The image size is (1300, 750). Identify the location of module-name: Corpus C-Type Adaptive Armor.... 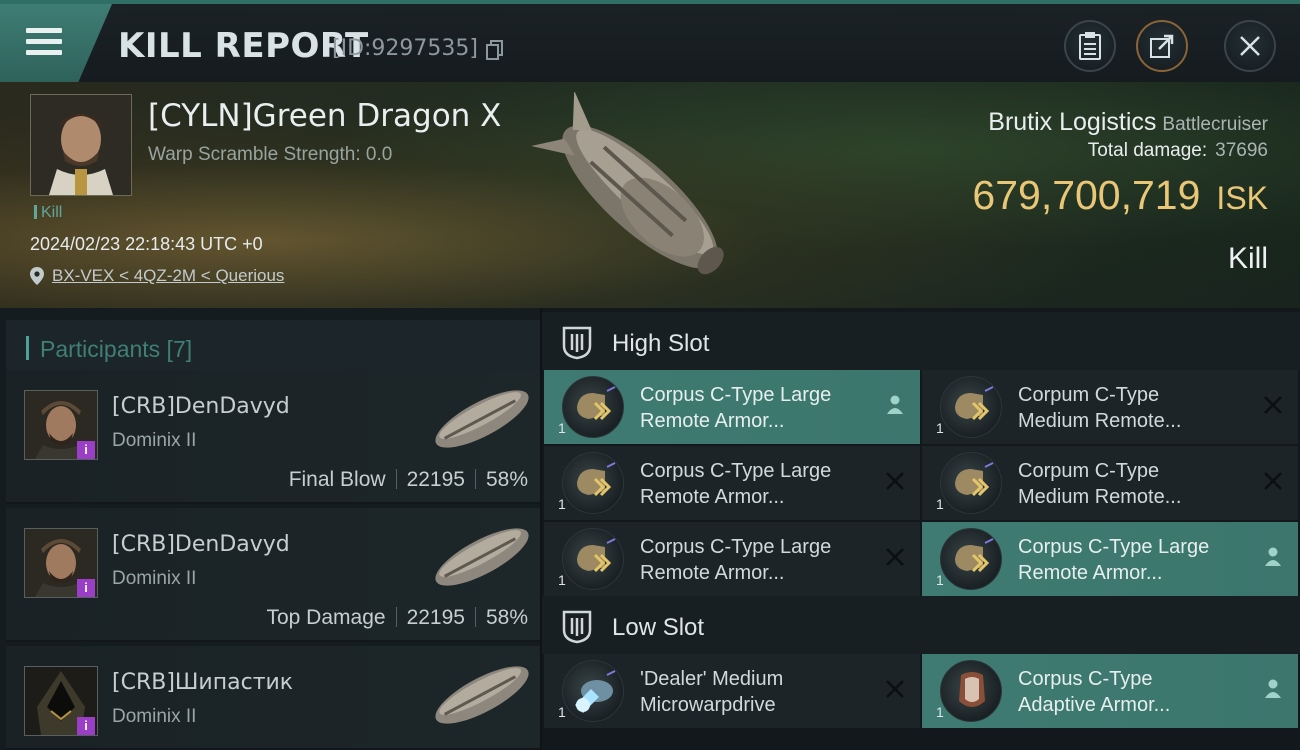
(1094, 692).